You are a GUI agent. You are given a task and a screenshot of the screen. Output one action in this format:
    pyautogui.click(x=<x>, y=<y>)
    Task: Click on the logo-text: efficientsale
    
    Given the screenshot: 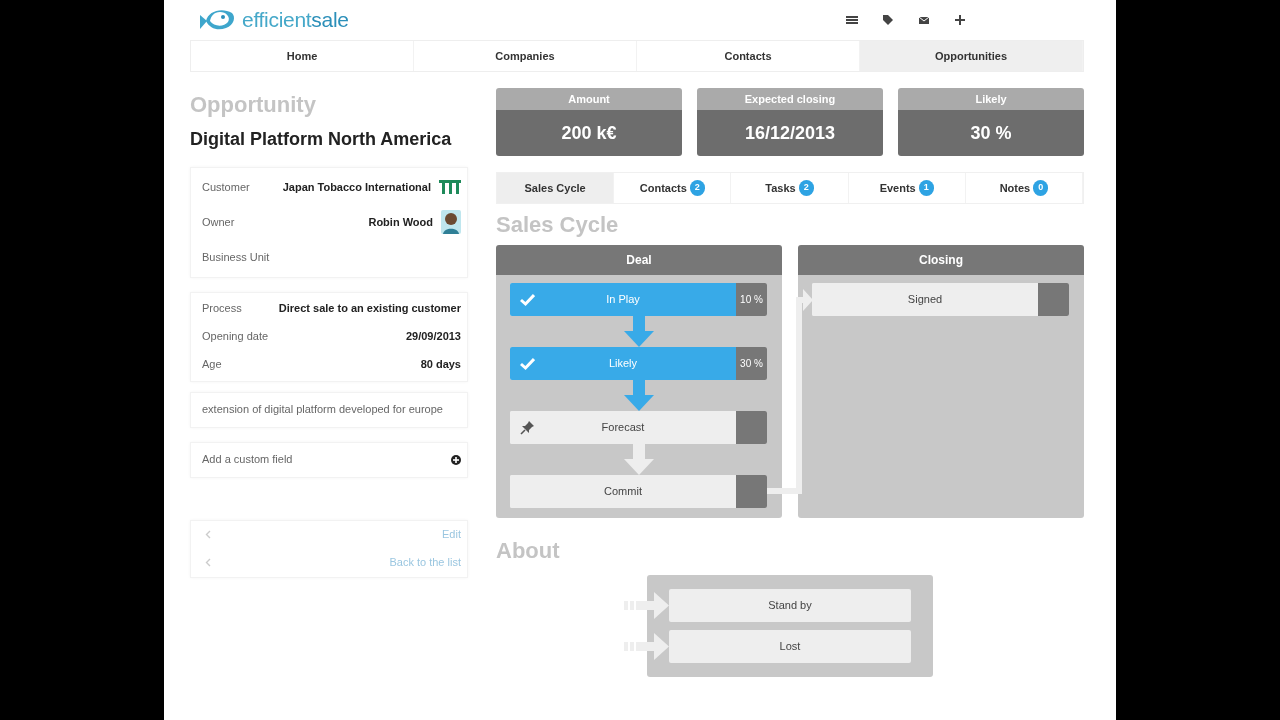 What is the action you would take?
    pyautogui.click(x=295, y=20)
    